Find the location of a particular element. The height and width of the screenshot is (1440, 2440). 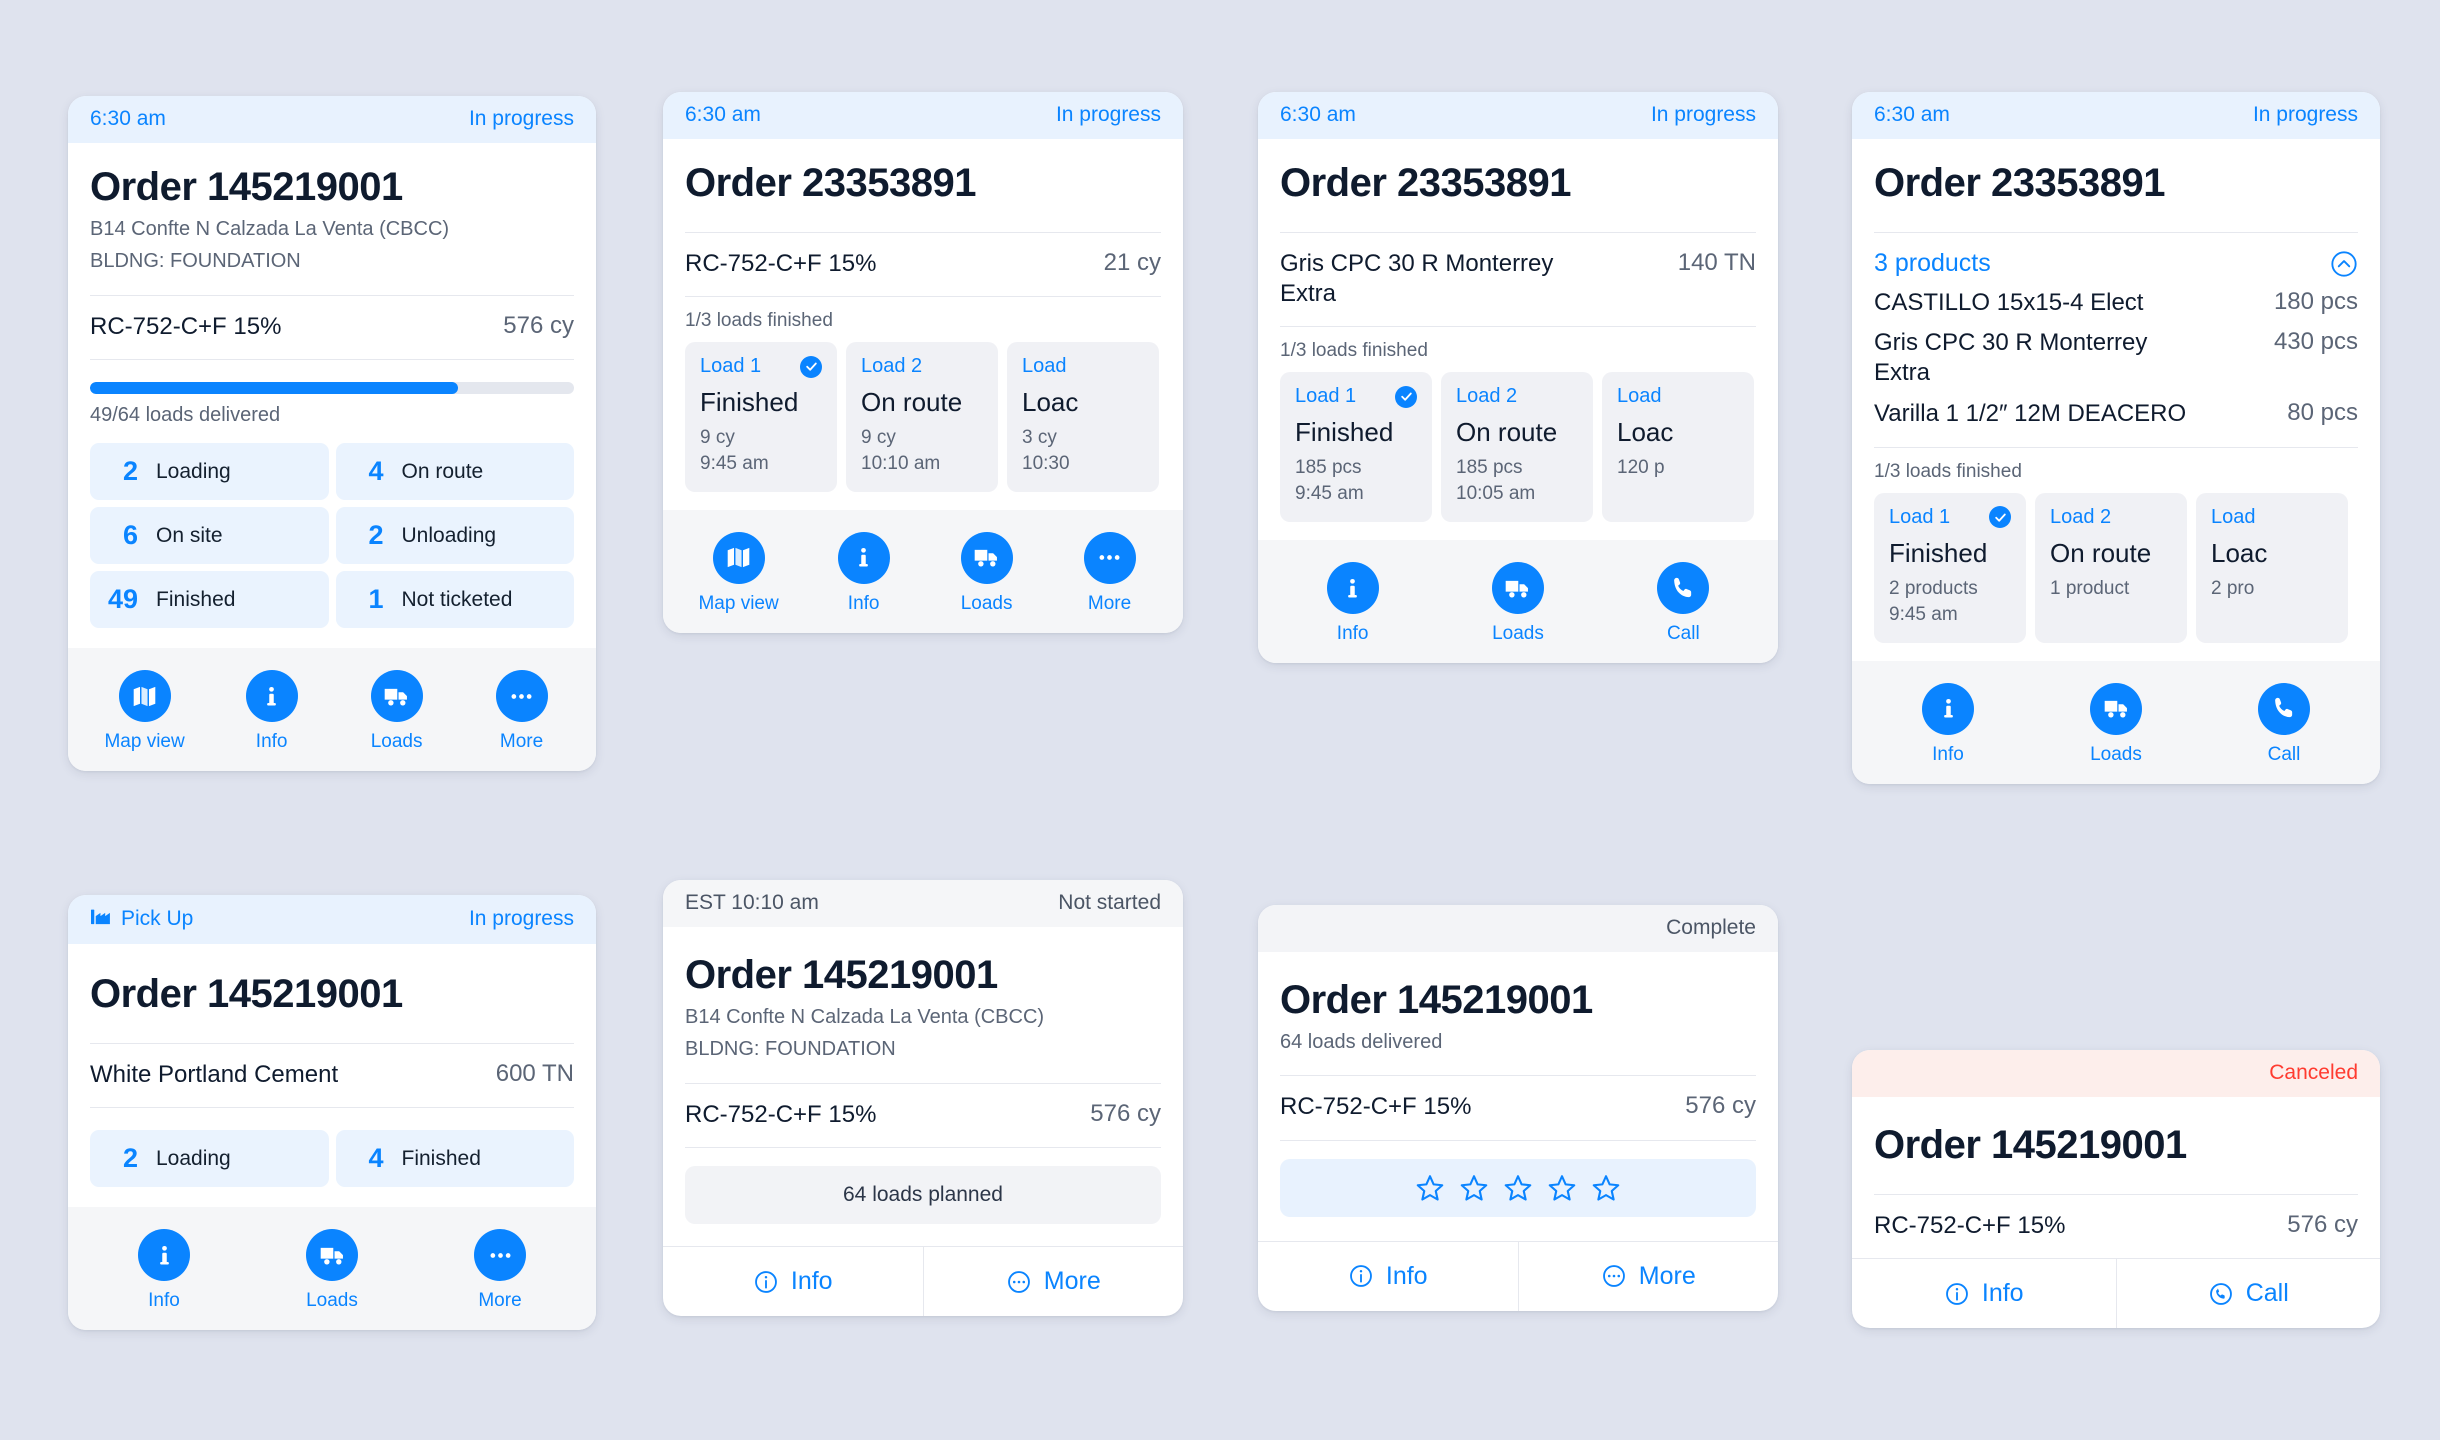

chevron-up-circle-icon is located at coordinates (2344, 264).